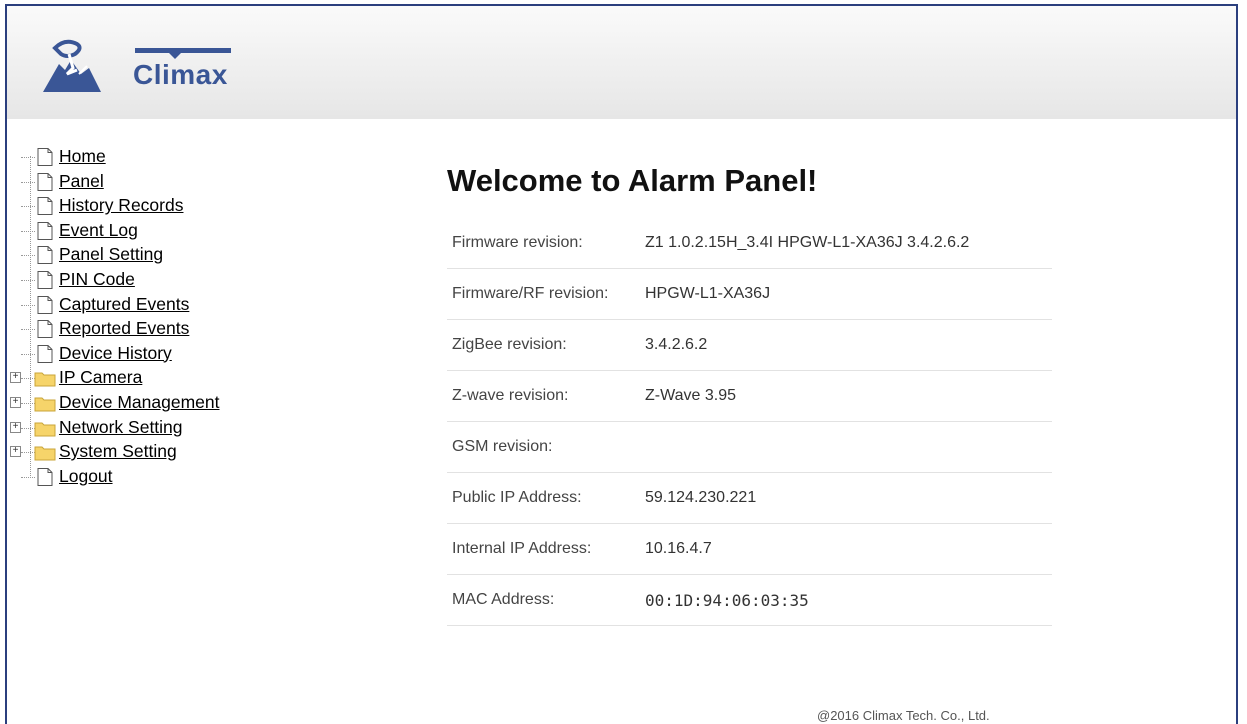 The width and height of the screenshot is (1247, 724). Describe the element at coordinates (140, 477) in the screenshot. I see `sidebar-item-logout: Logout` at that location.